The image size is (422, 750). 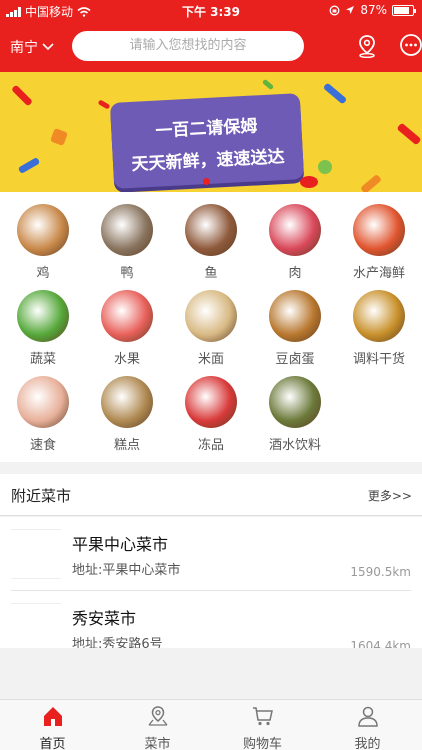 I want to click on top-header: 南宁 请输入您想找的内容, so click(x=211, y=47).